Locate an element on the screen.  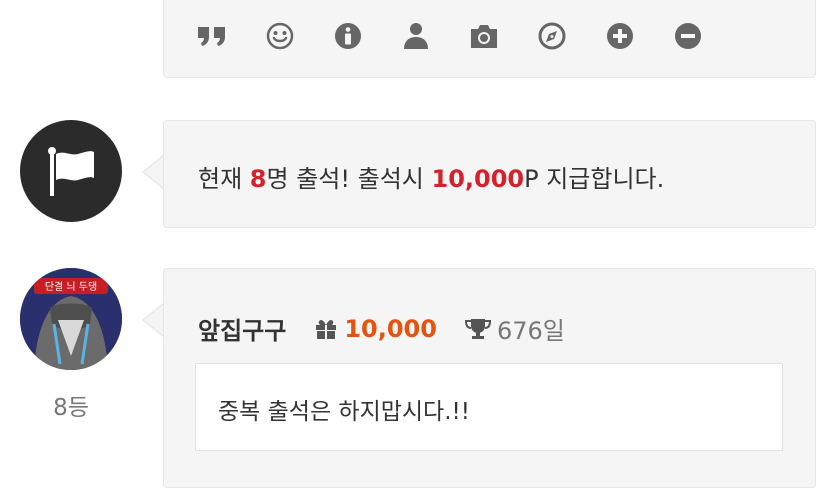
user-points: 10,000 is located at coordinates (390, 328).